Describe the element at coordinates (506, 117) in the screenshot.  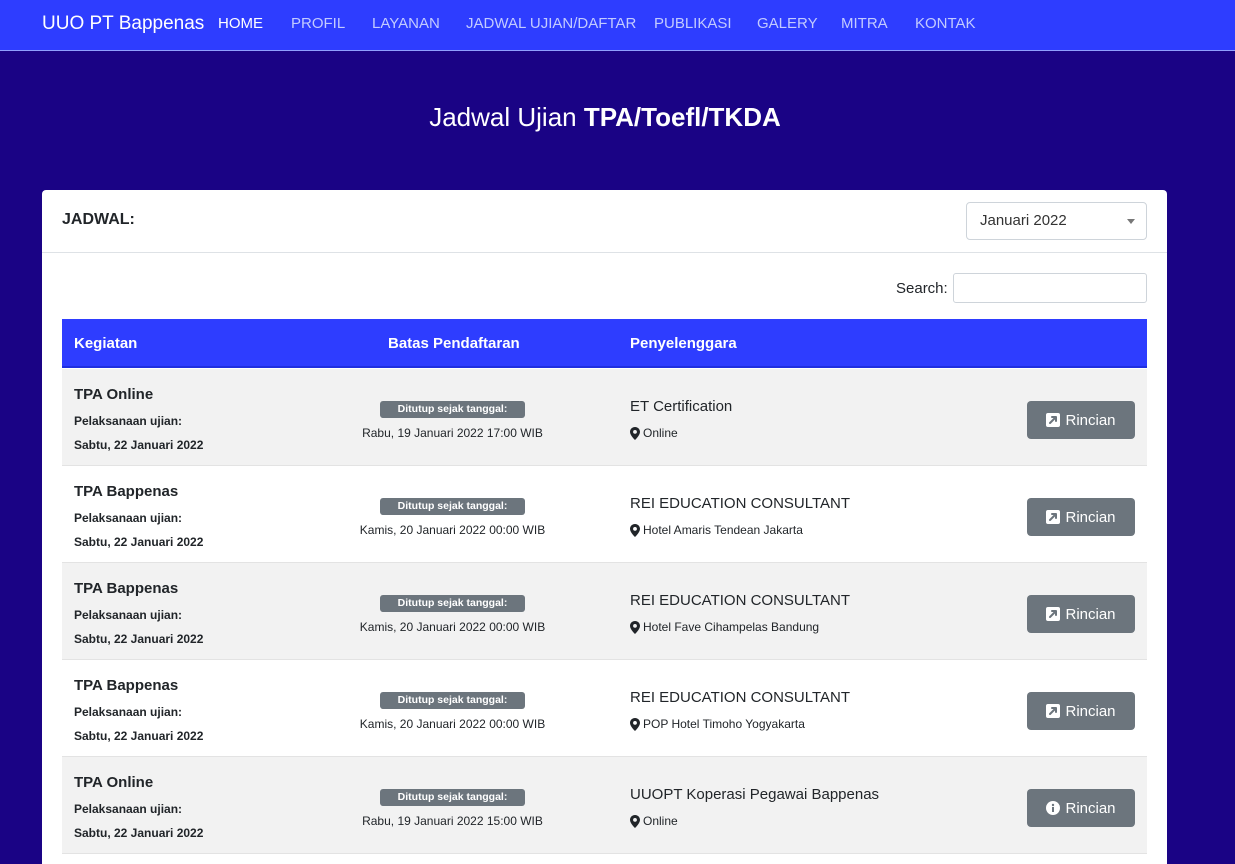
I see `page-title-prefix: Jadwal Ujian` at that location.